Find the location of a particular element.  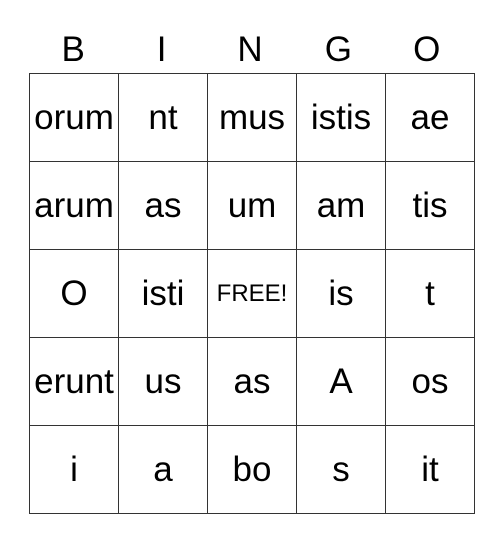

card-cell: i is located at coordinates (74, 469).